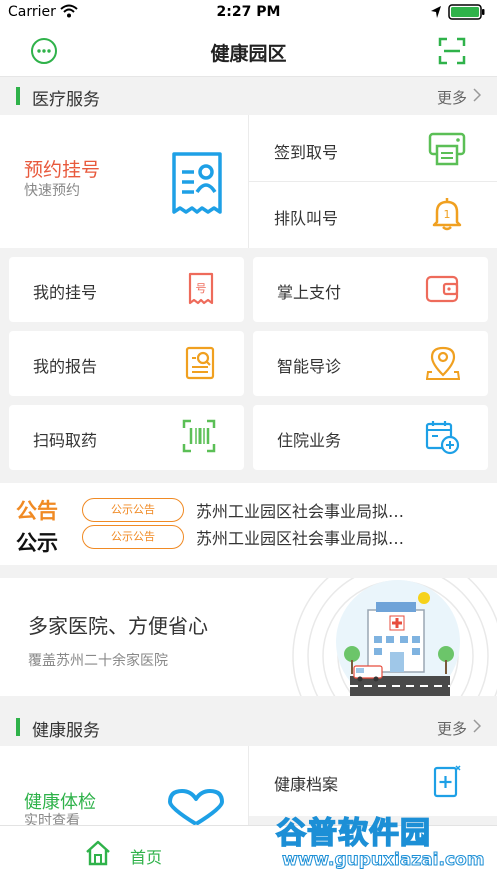 The width and height of the screenshot is (497, 884). I want to click on queue-label: 排队叫号, so click(306, 218).